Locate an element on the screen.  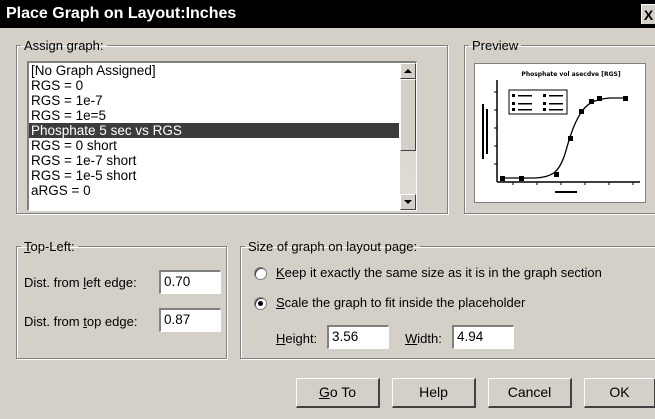
height-input: 3.56 is located at coordinates (358, 337).